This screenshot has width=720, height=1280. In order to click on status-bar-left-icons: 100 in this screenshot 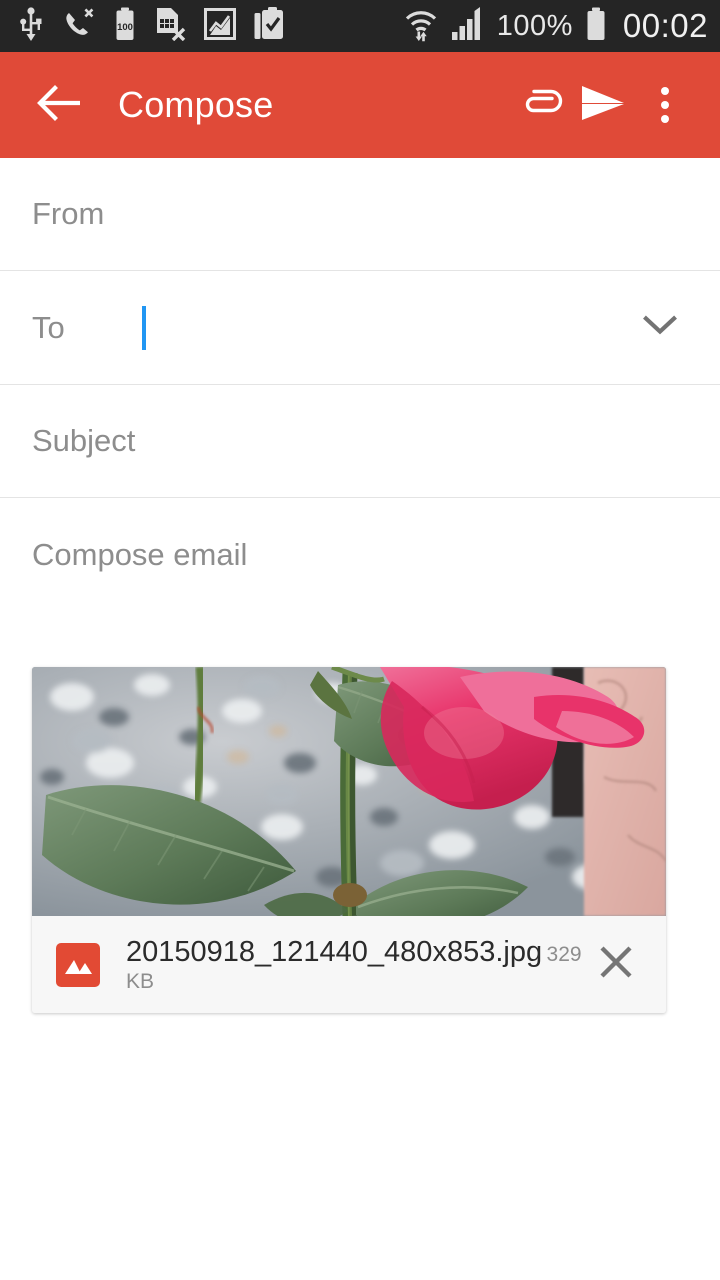, I will do `click(210, 26)`.